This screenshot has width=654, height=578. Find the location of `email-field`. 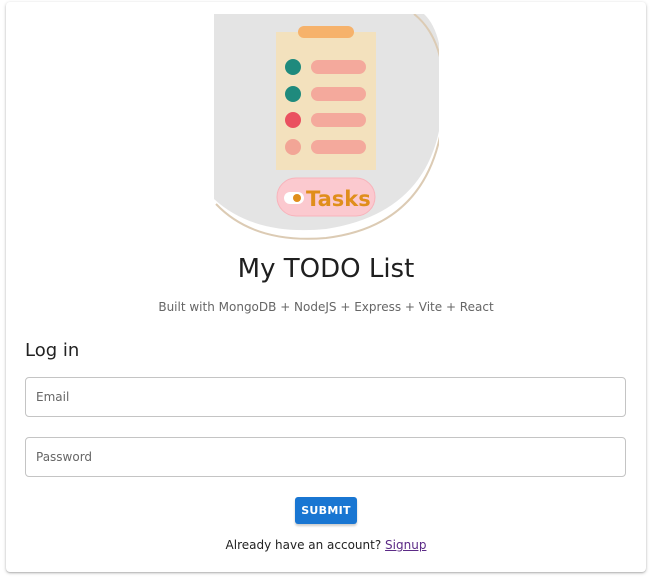

email-field is located at coordinates (325, 397).